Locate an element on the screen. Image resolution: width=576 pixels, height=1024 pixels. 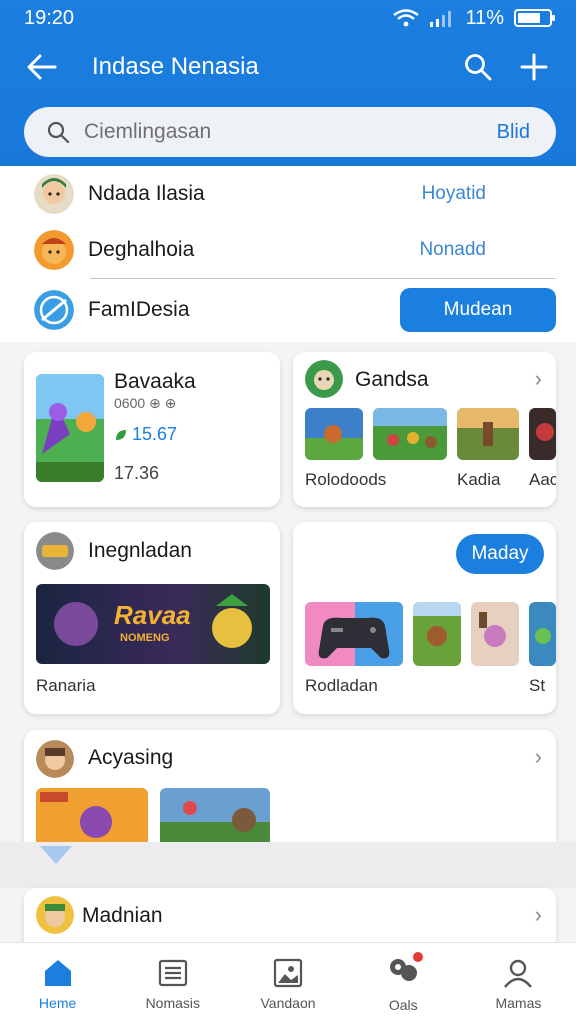
game-card-inegnladan: Inegnladan Ravaa NOMENG Ranaria is located at coordinates (152, 618).